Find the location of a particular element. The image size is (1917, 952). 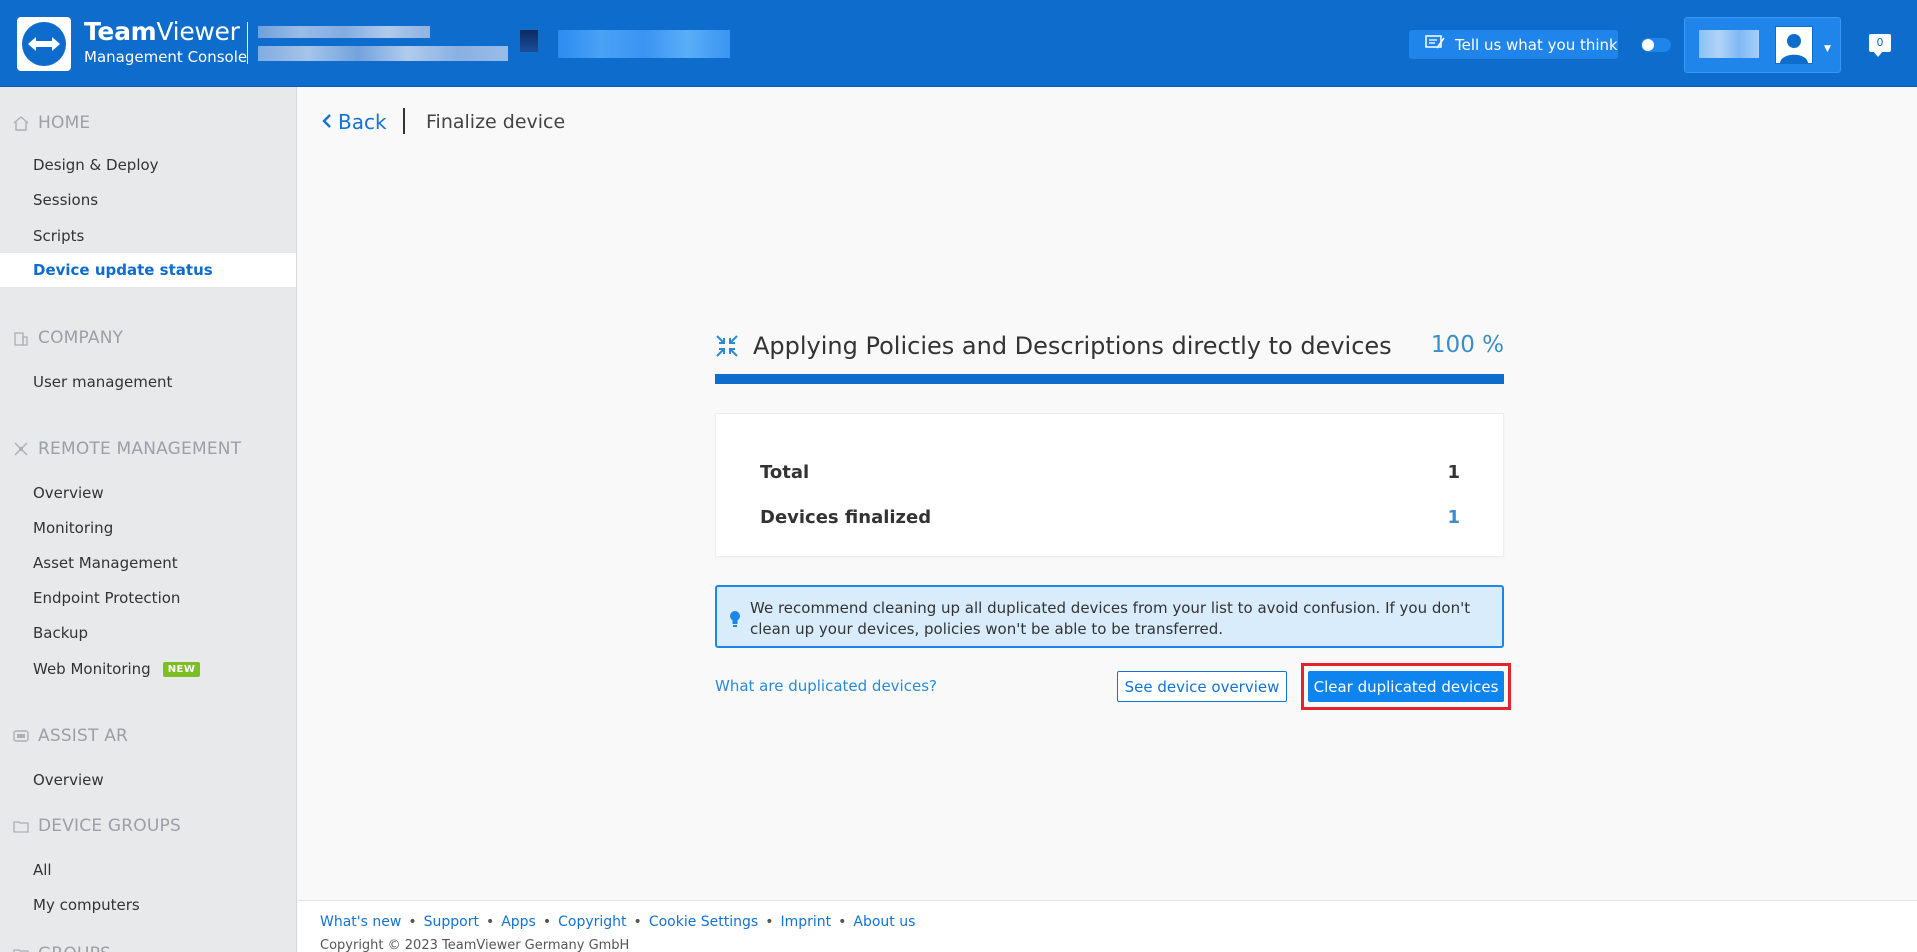

back-link: Back is located at coordinates (354, 122).